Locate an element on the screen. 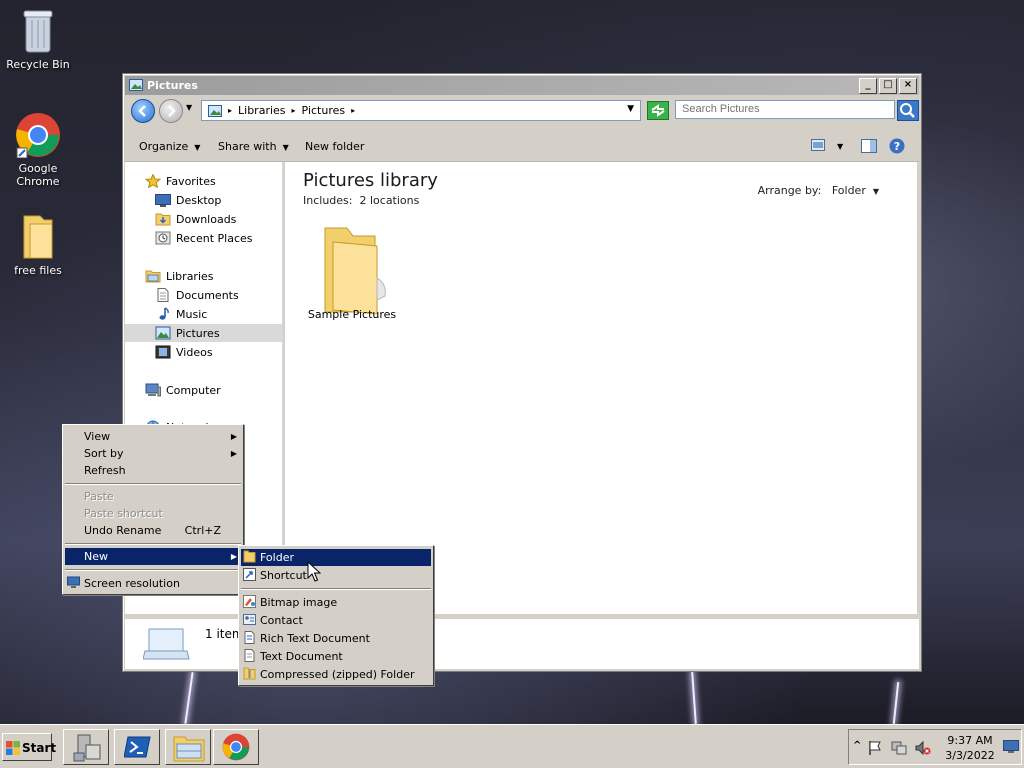 This screenshot has height=768, width=1024. taskbar-server-manager is located at coordinates (86, 747).